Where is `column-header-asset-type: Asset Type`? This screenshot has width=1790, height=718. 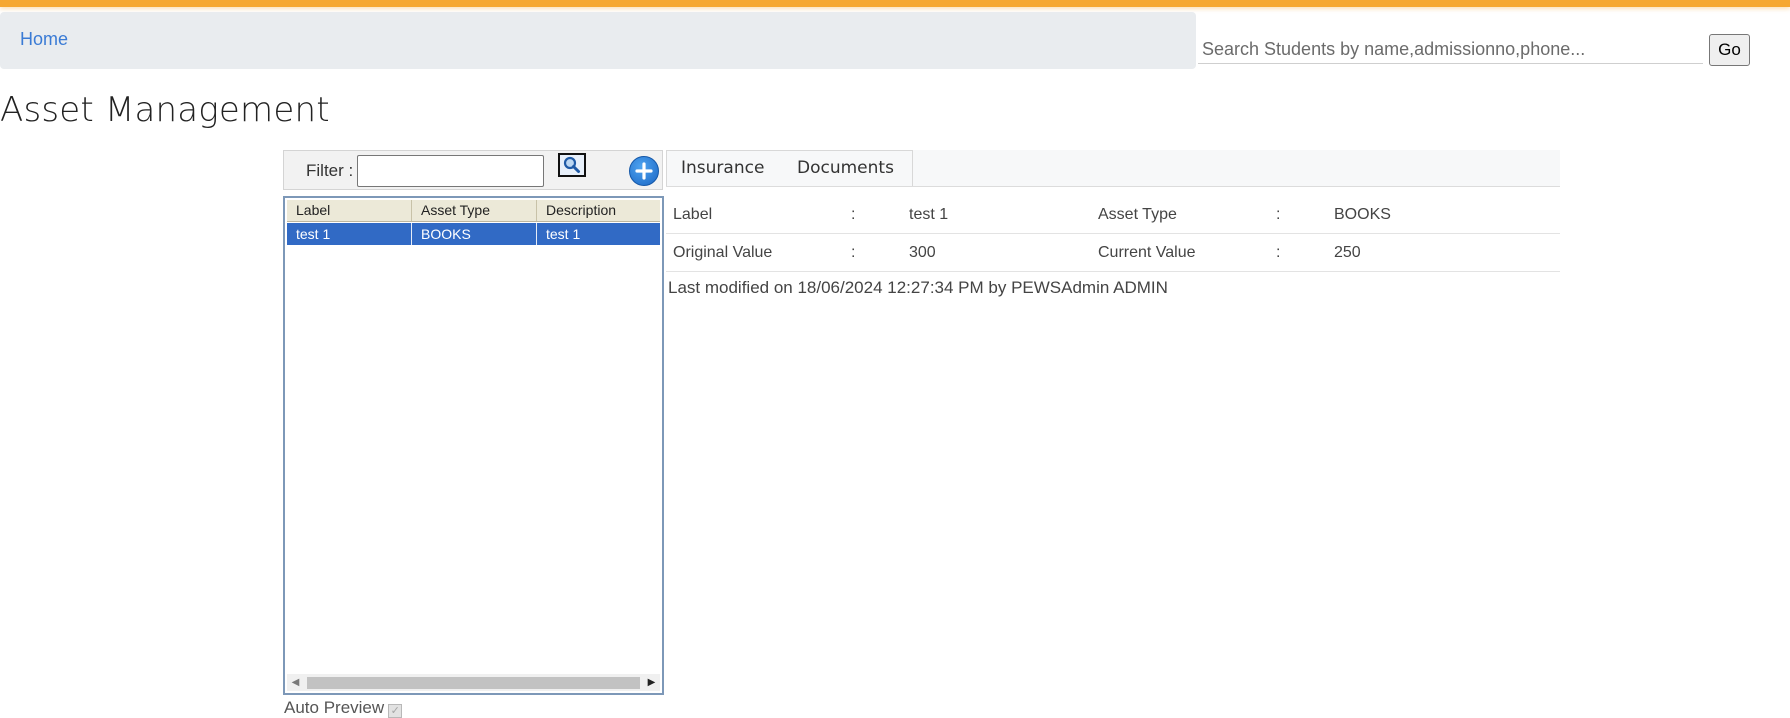
column-header-asset-type: Asset Type is located at coordinates (474, 210).